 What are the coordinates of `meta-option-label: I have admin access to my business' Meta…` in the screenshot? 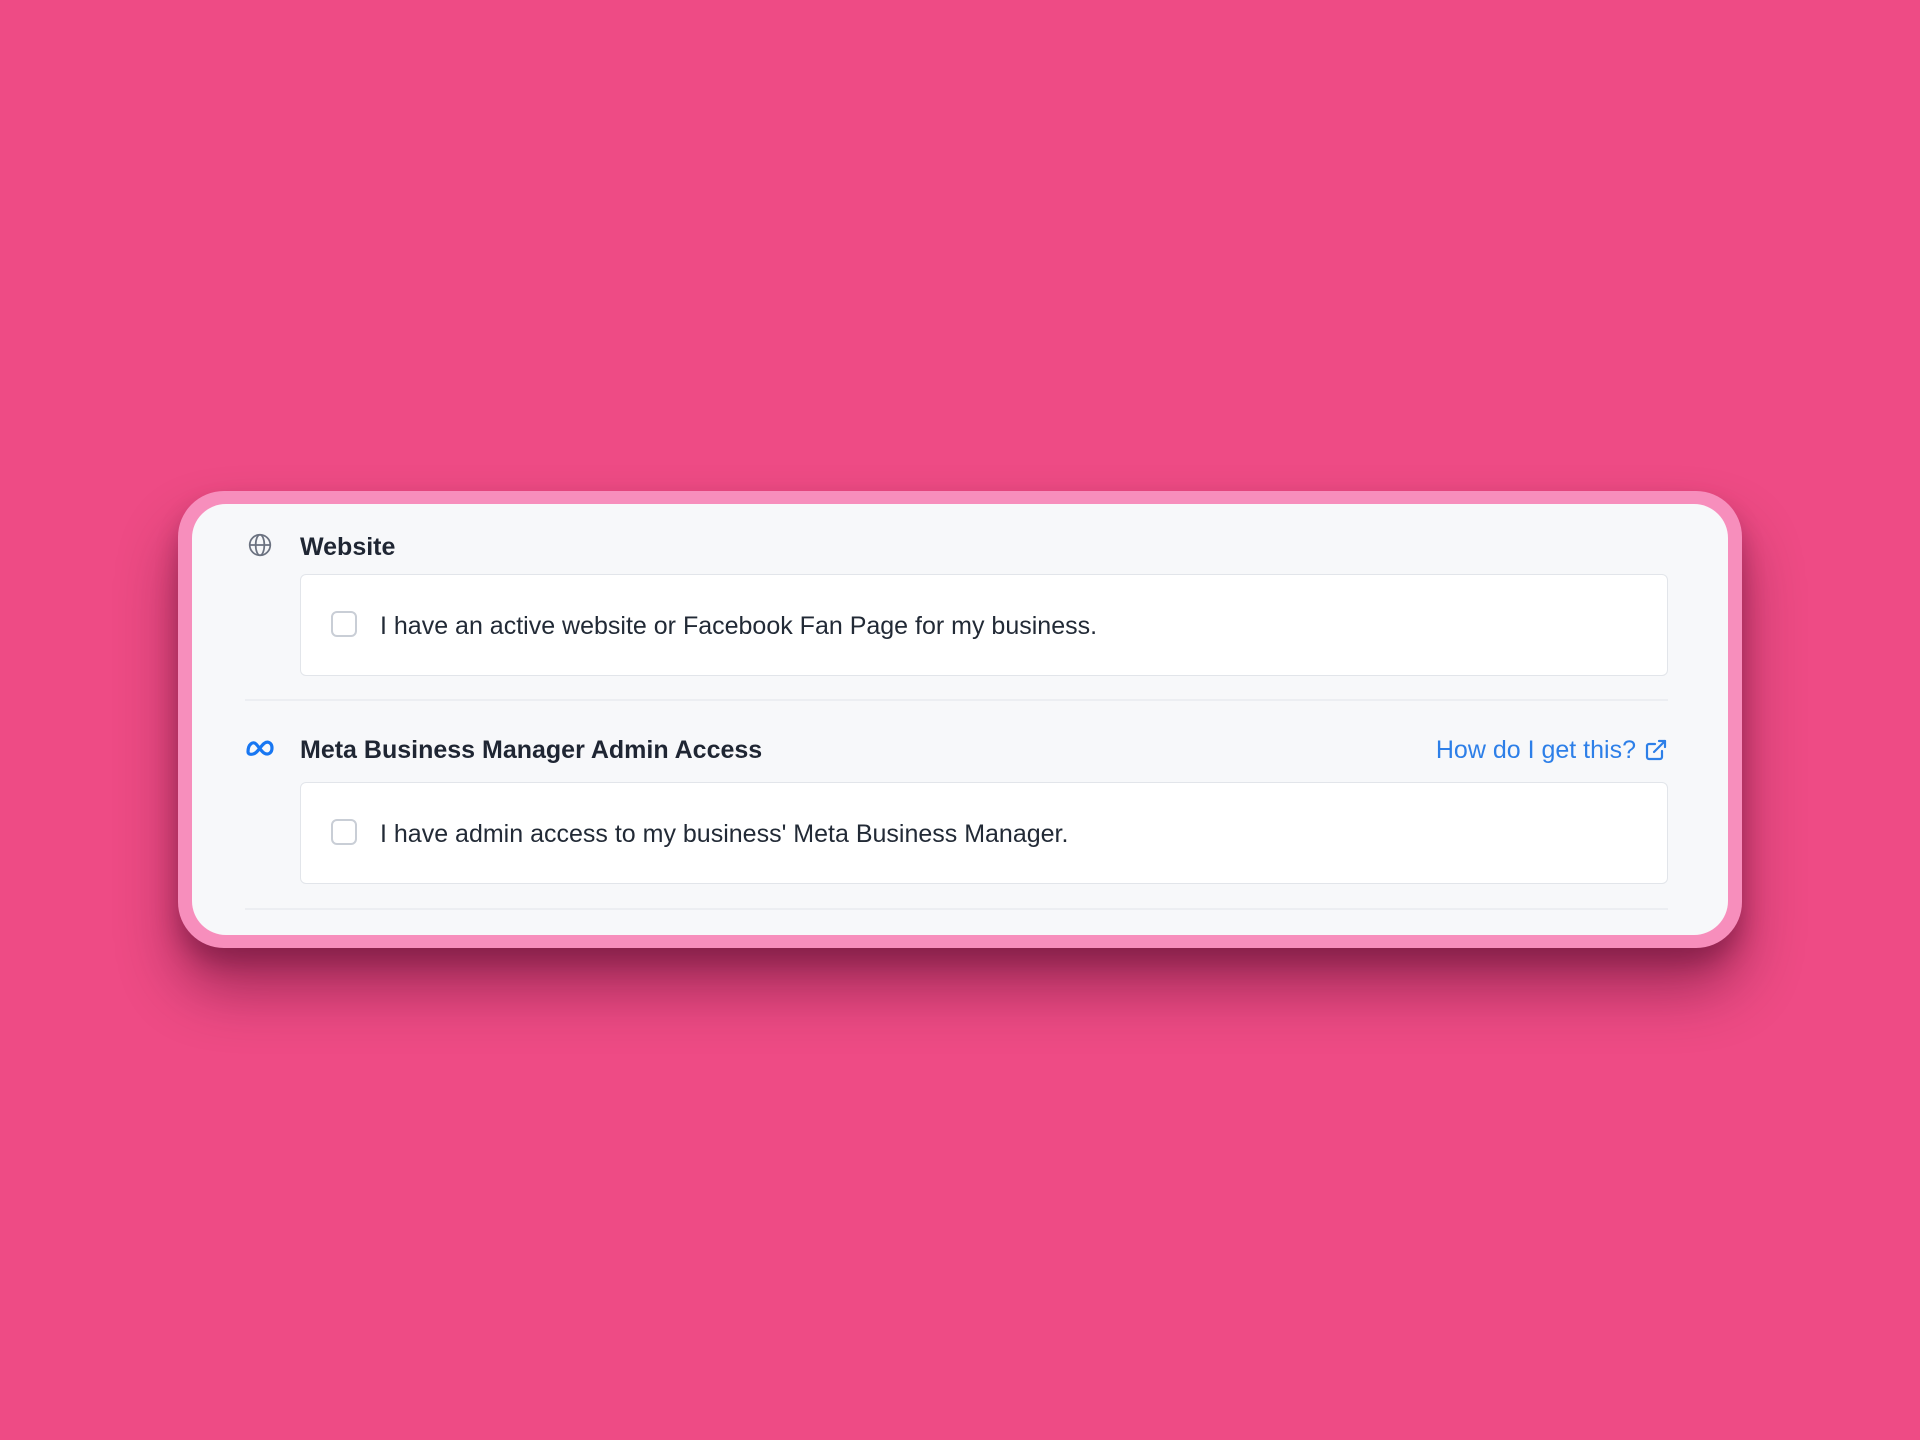 It's located at (724, 834).